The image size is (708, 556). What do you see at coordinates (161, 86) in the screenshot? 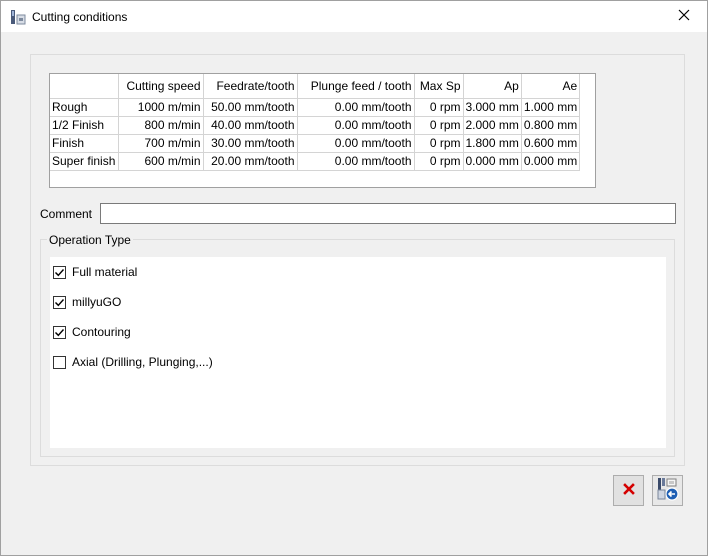
I see `column-header-cutting-speed: Cutting speed` at bounding box center [161, 86].